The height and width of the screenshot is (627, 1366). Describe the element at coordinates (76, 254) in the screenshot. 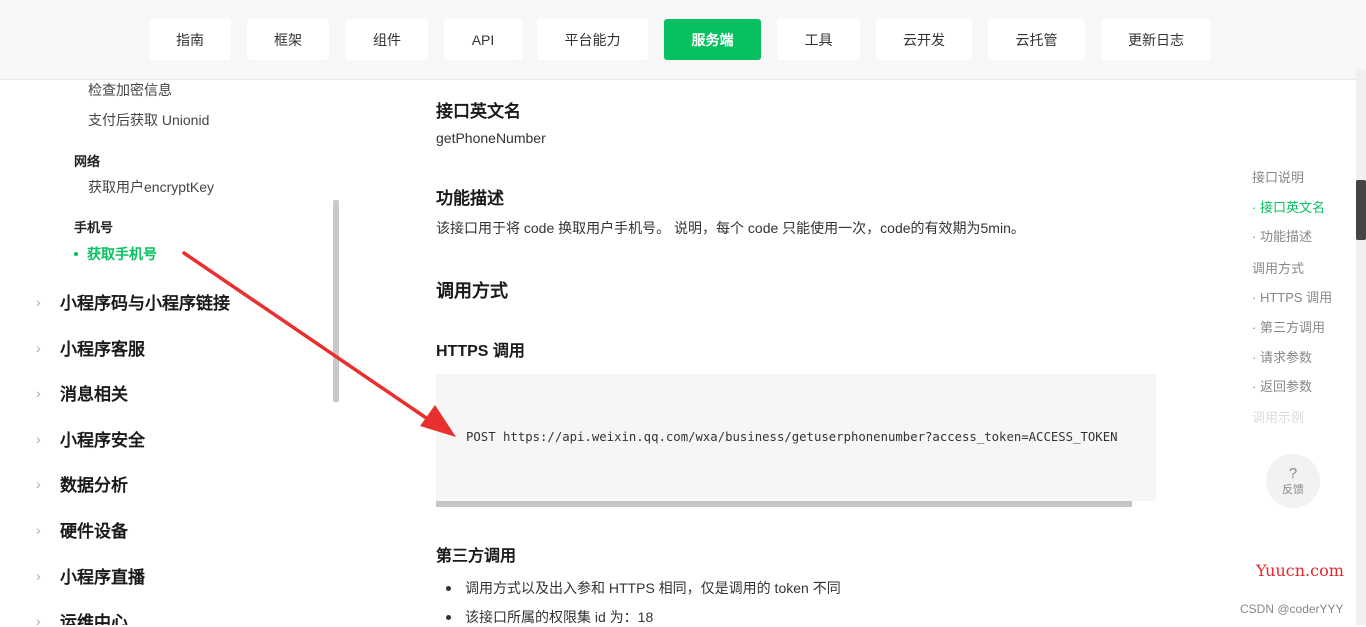

I see `active-dot-icon` at that location.